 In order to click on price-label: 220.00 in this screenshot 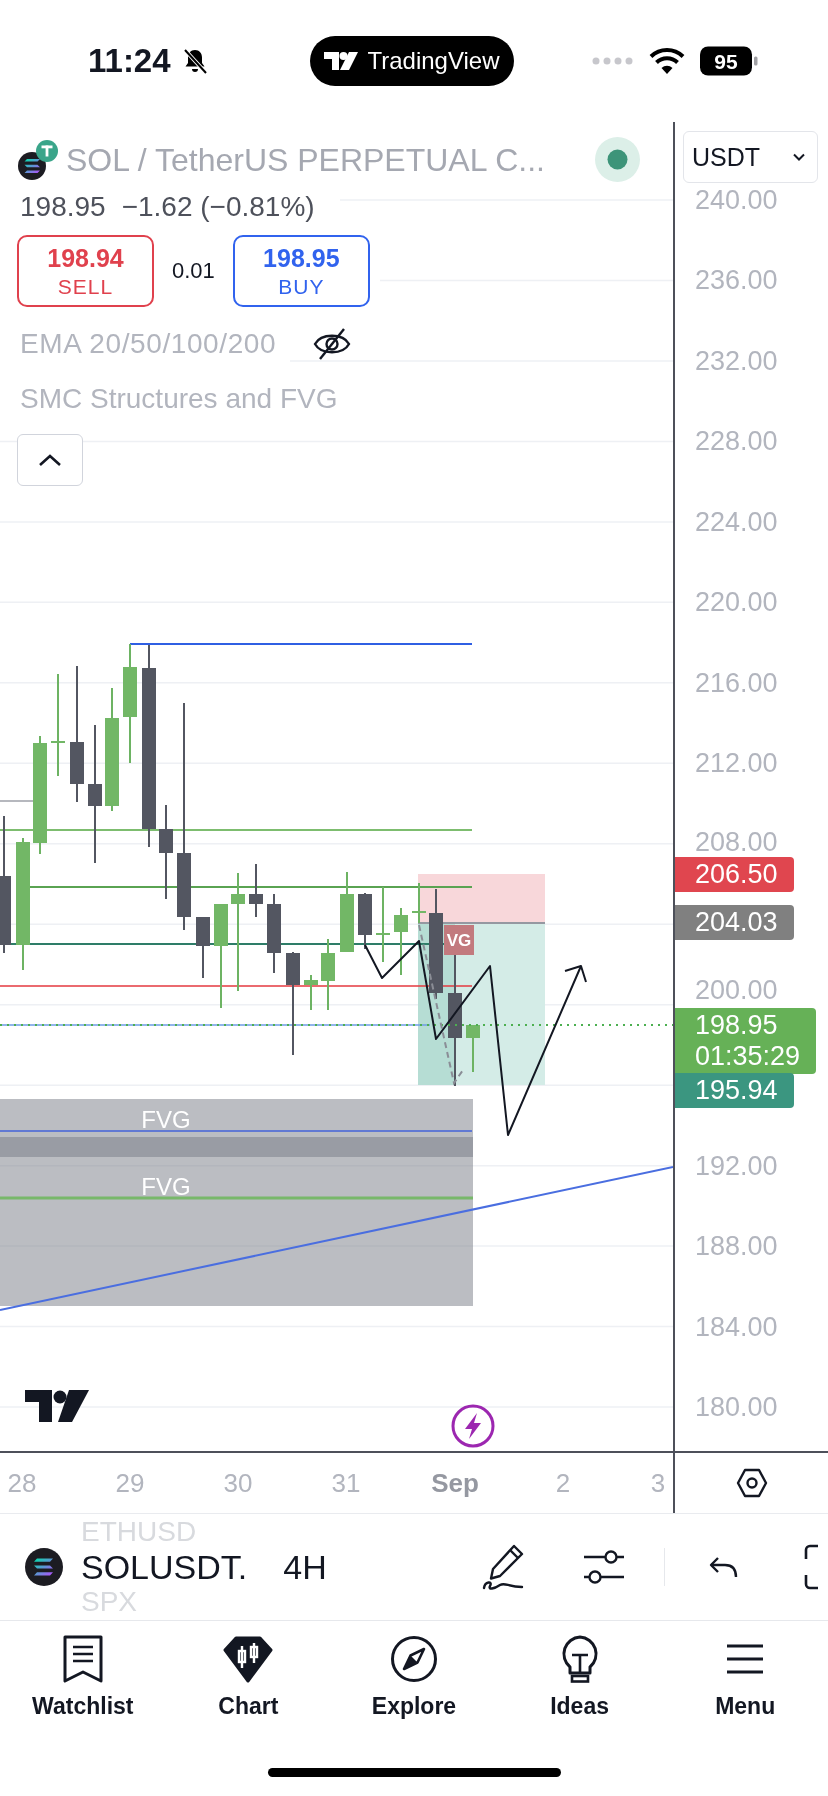, I will do `click(736, 602)`.